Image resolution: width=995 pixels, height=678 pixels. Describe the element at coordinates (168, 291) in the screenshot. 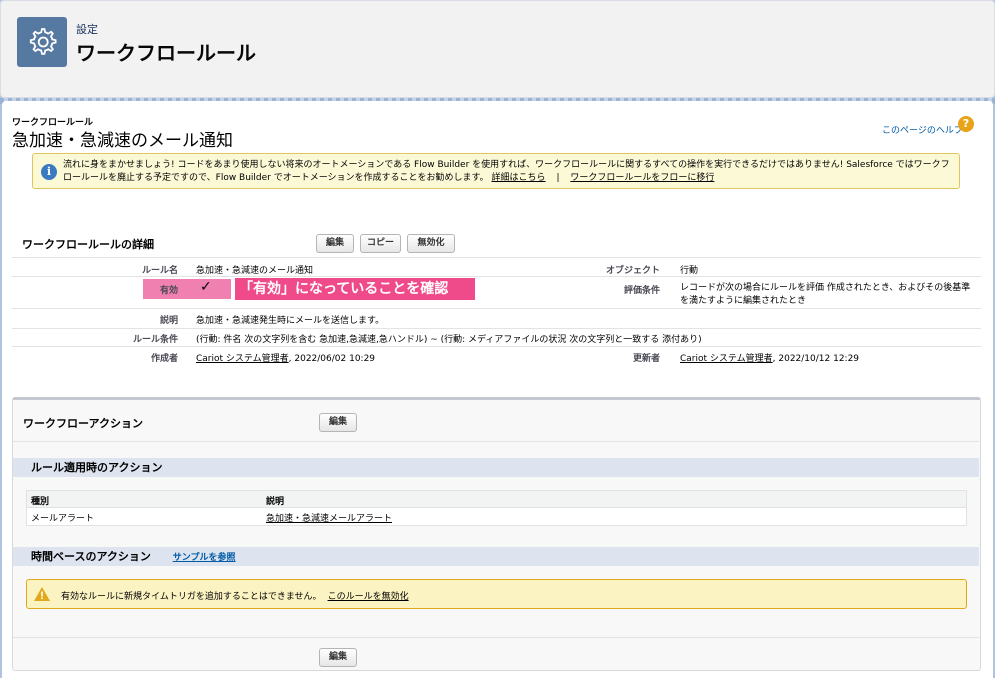

I see `active-label: 有効` at that location.